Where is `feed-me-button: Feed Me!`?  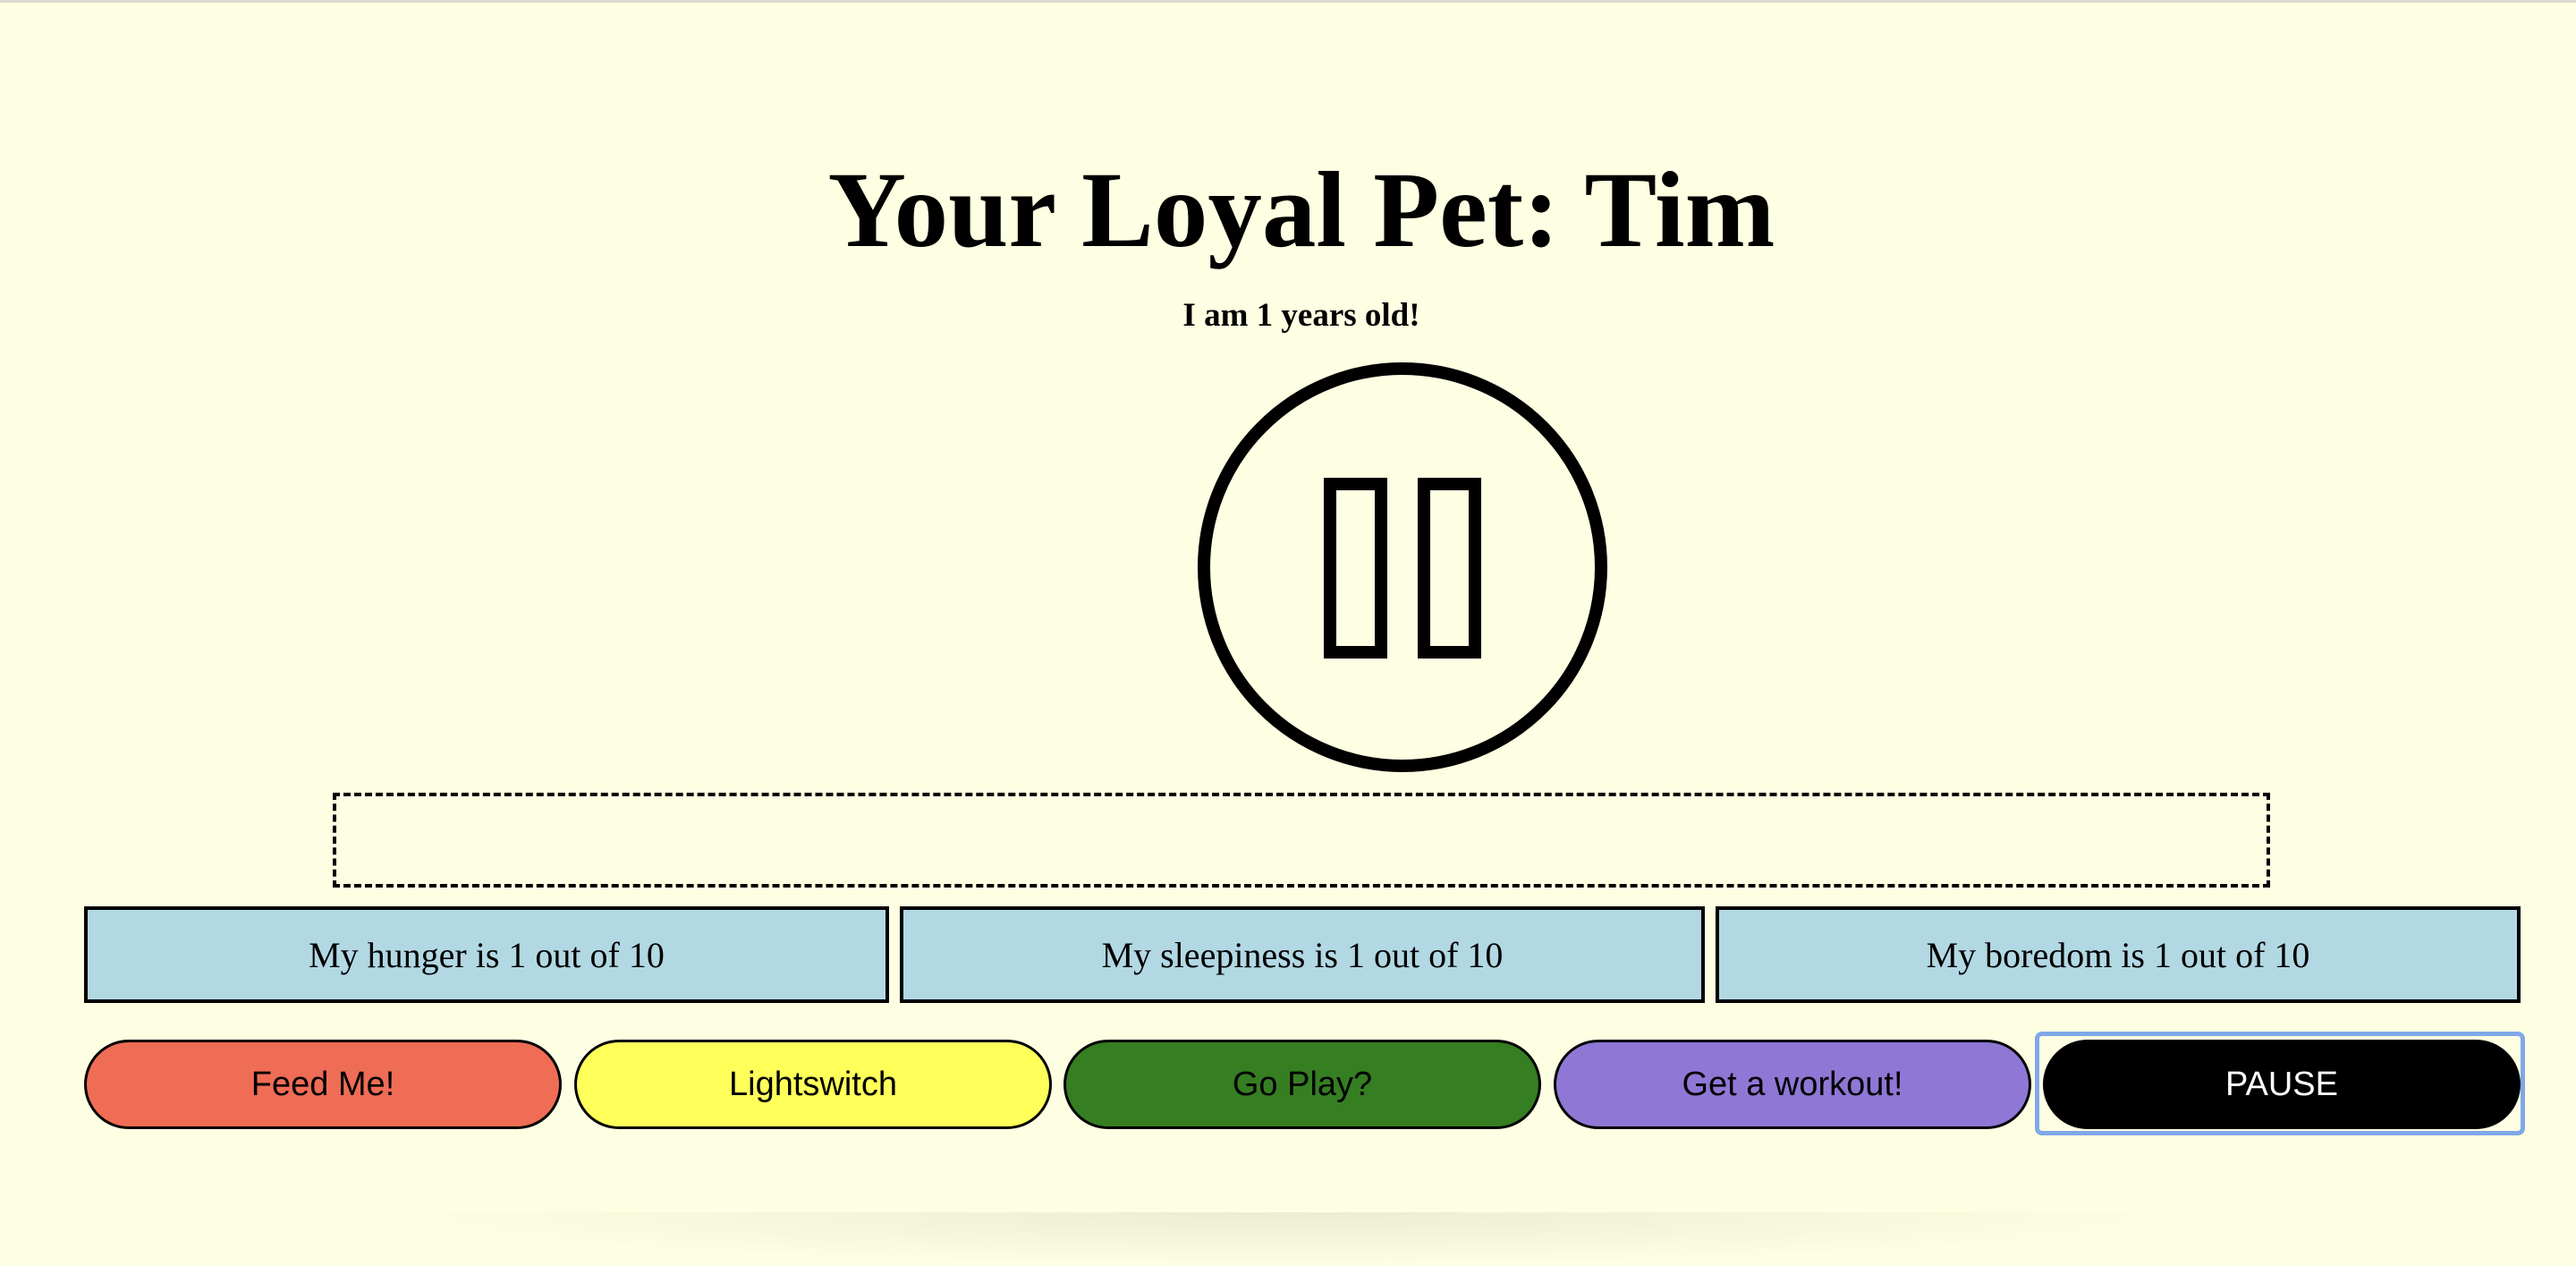 feed-me-button: Feed Me! is located at coordinates (323, 1084).